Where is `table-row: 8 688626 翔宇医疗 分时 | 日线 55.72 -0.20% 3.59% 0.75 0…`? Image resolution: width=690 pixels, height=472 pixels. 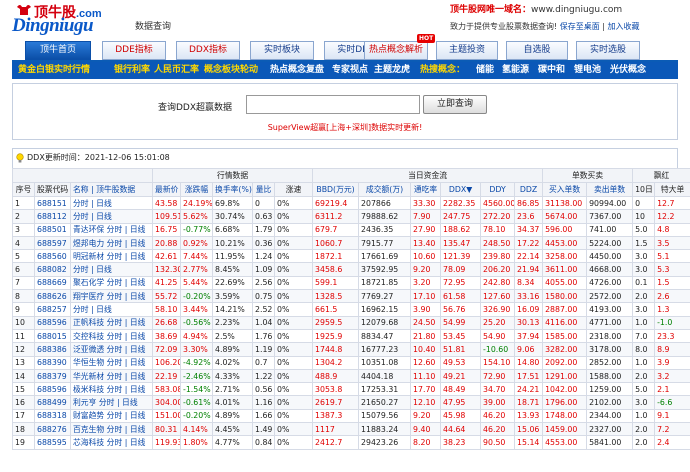
table-row: 8 688626 翔宇医疗 分时 | 日线 55.72 -0.20% 3.59% 0.75 0… is located at coordinates (351, 296).